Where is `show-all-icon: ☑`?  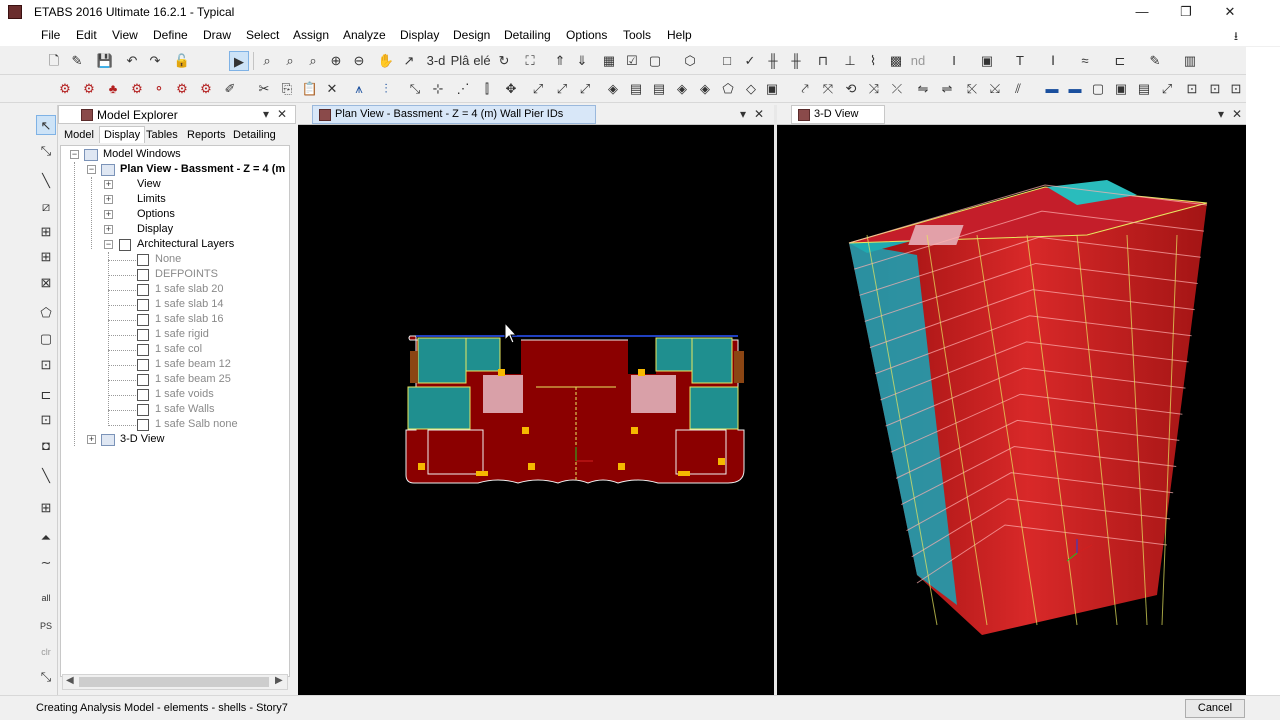
show-all-icon: ☑ is located at coordinates (632, 61).